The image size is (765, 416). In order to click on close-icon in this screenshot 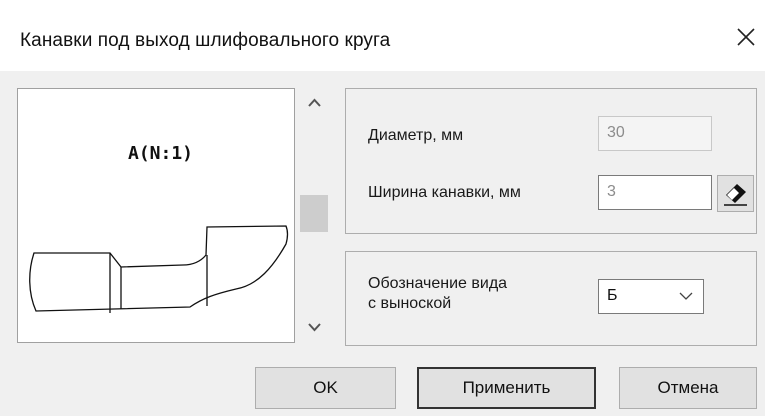, I will do `click(746, 37)`.